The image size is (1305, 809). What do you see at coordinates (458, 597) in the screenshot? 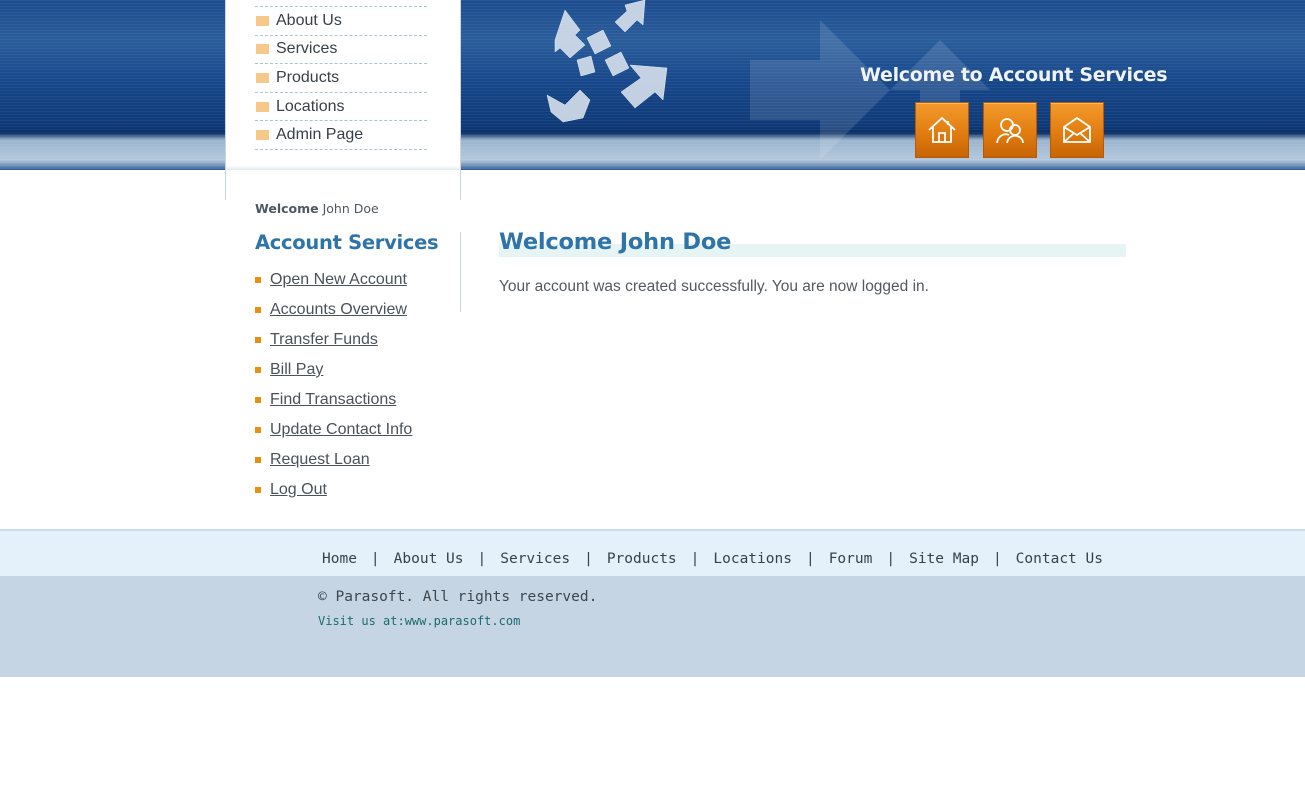
I see `copyright-text: © Parasoft. All rights reserved.` at bounding box center [458, 597].